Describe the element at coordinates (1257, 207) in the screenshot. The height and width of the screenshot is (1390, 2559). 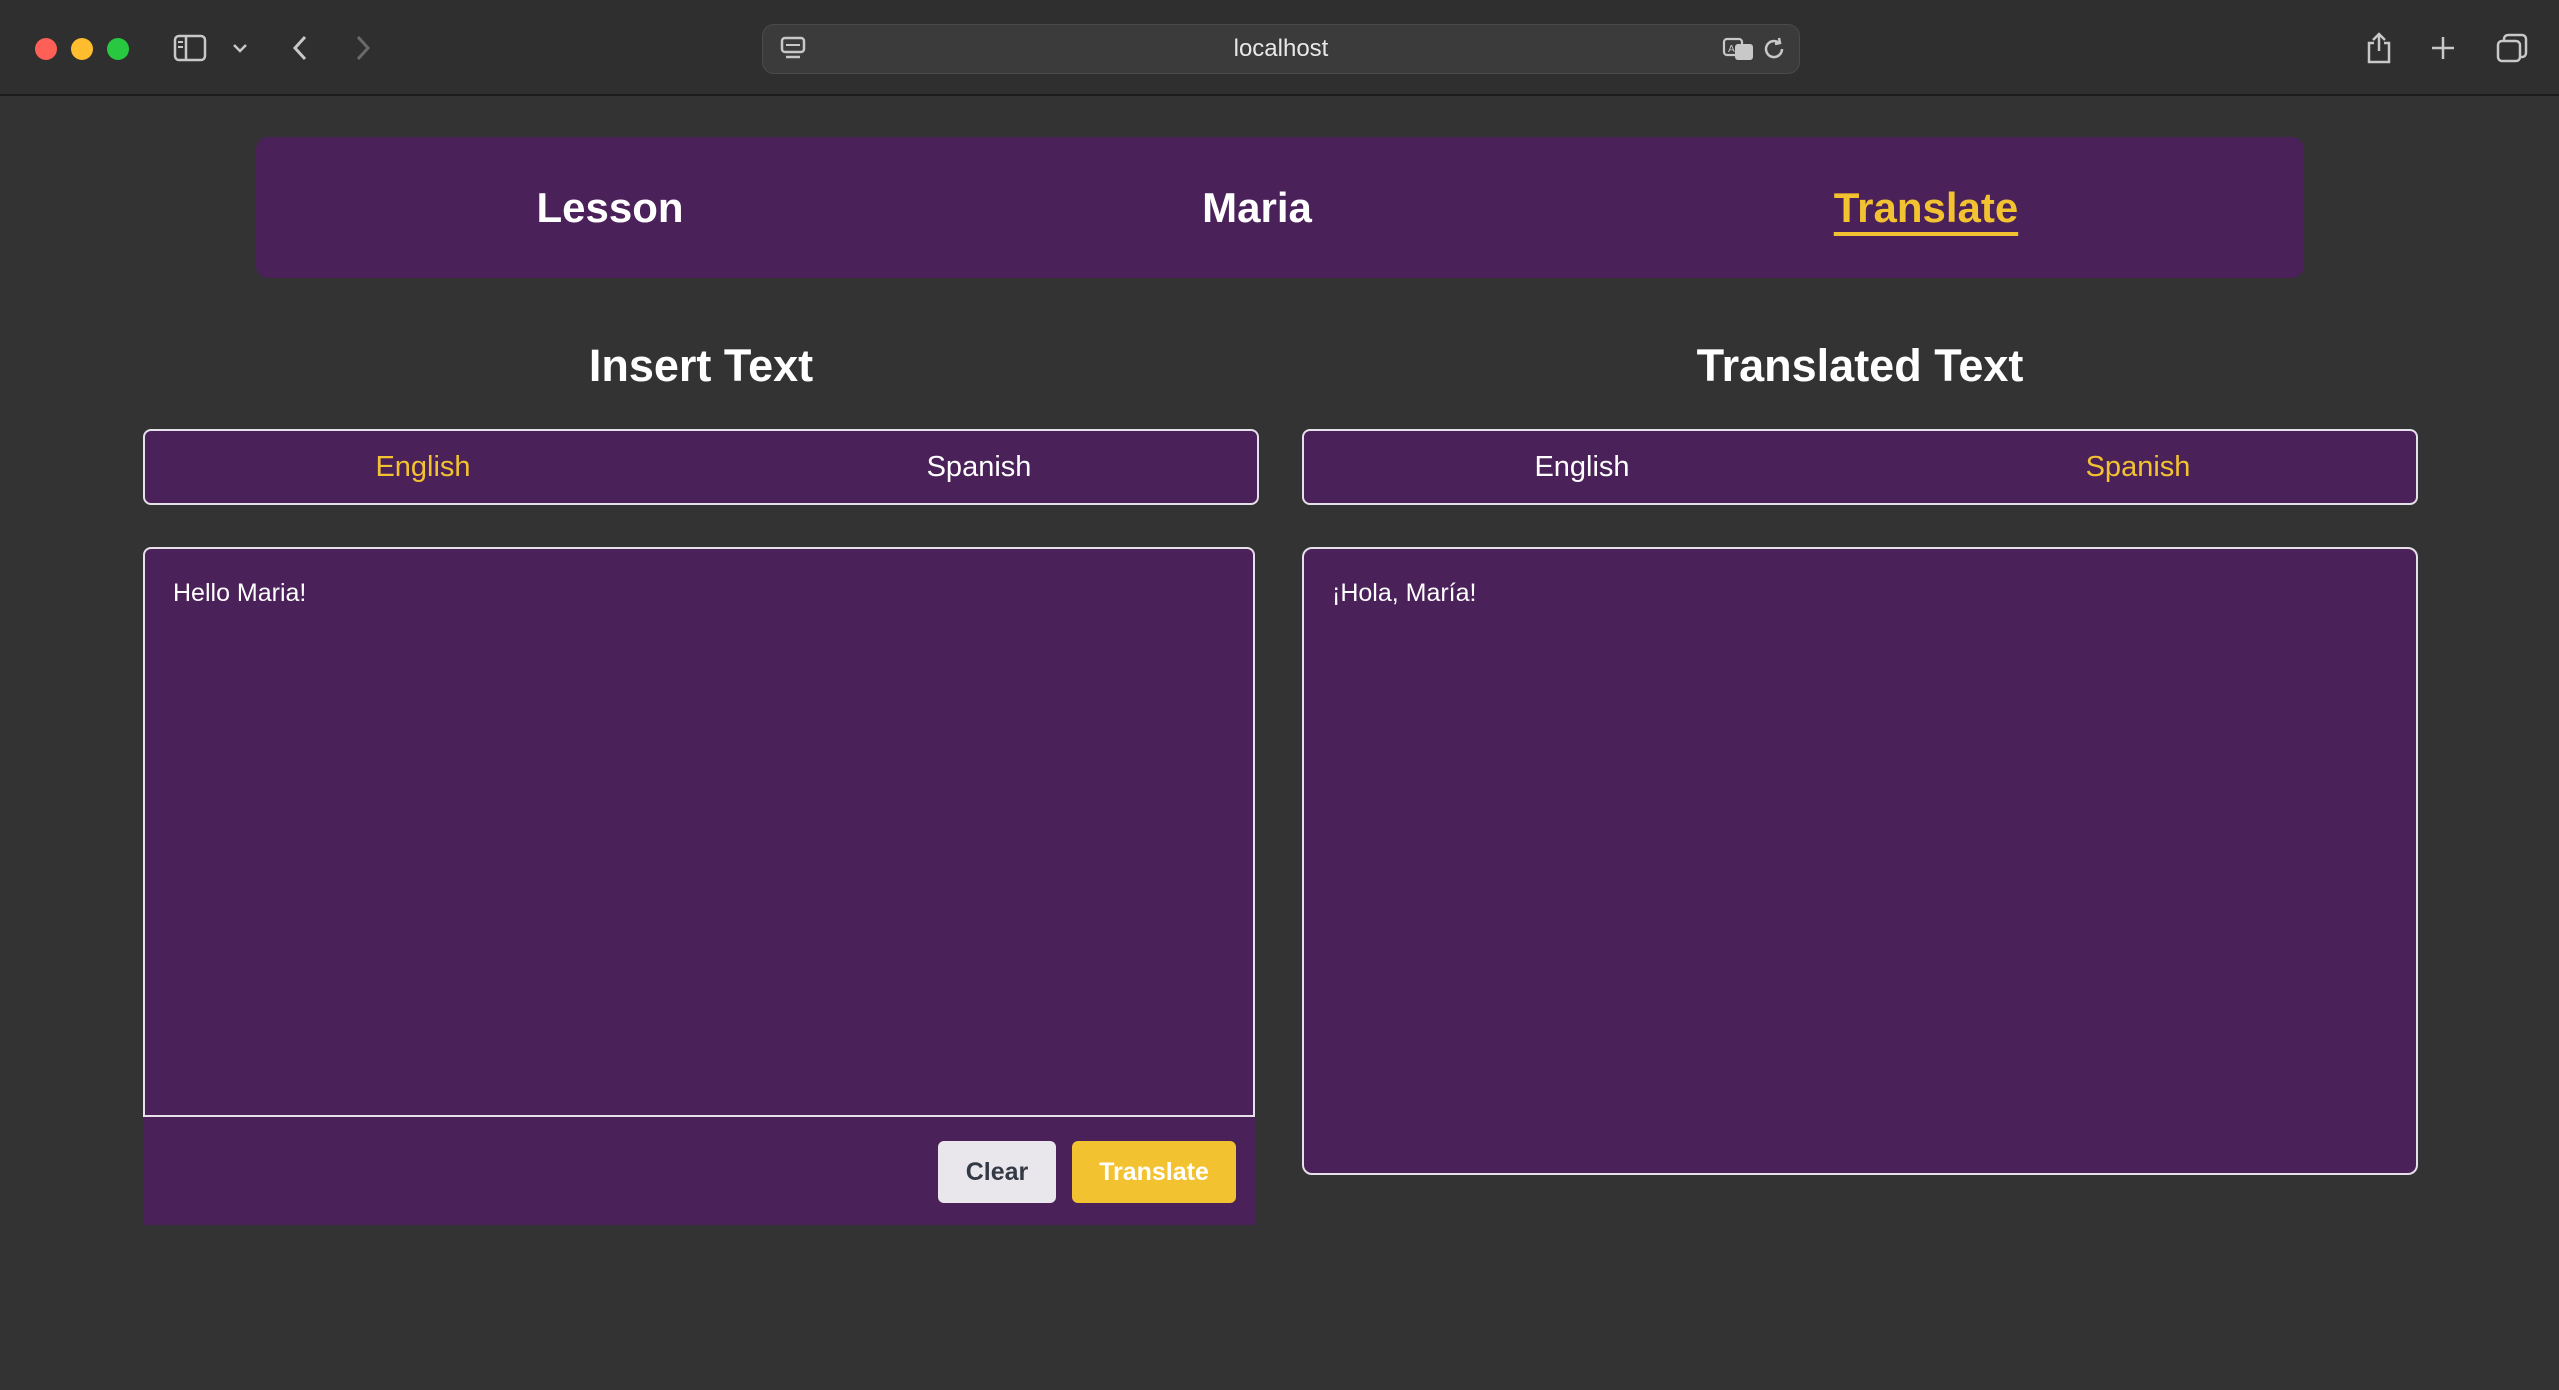
I see `nav-maria: Maria` at that location.